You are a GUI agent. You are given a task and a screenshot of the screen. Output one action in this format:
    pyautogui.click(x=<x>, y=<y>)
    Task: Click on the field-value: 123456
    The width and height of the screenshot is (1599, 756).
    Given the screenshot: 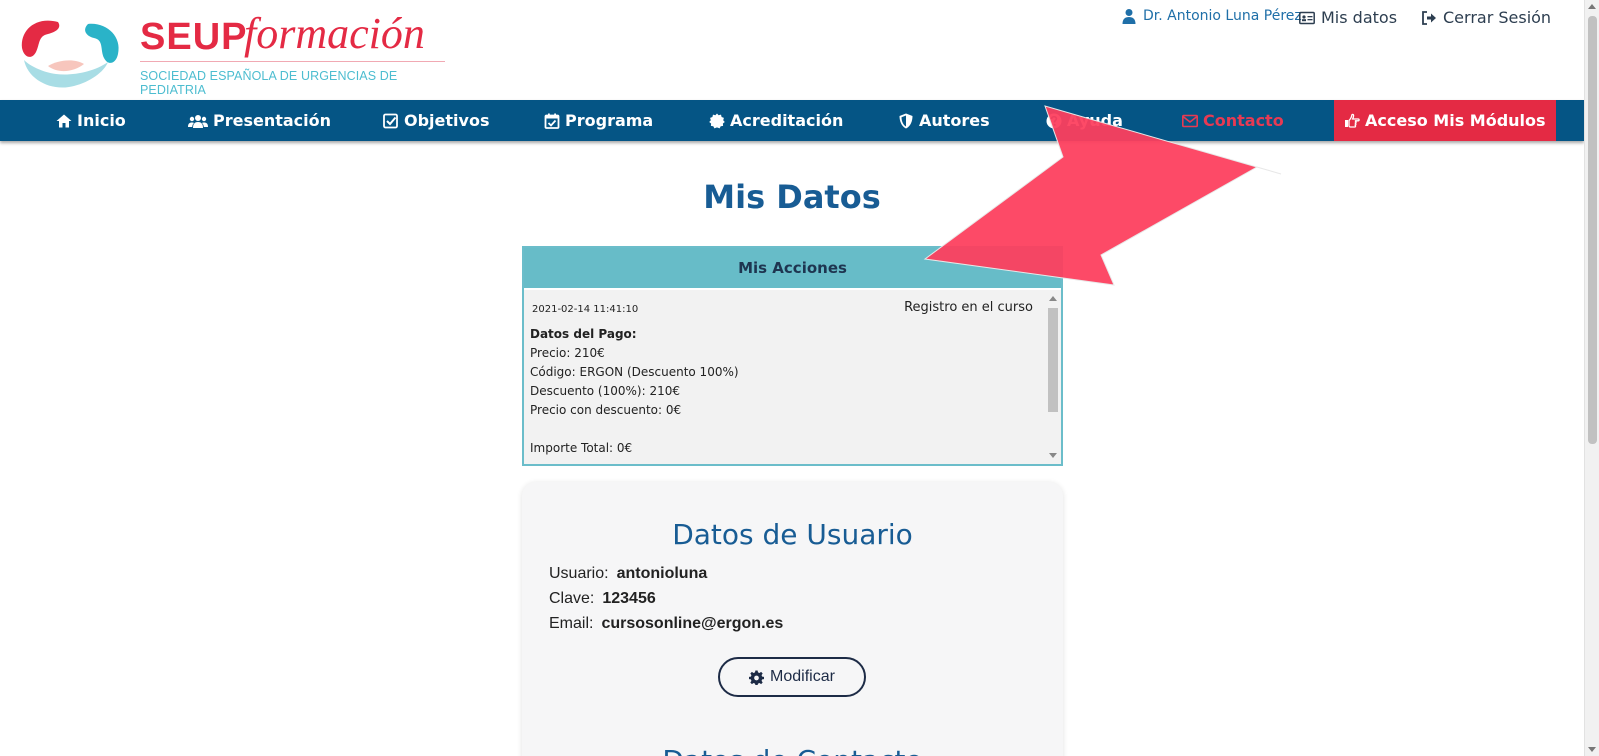 What is the action you would take?
    pyautogui.click(x=629, y=598)
    